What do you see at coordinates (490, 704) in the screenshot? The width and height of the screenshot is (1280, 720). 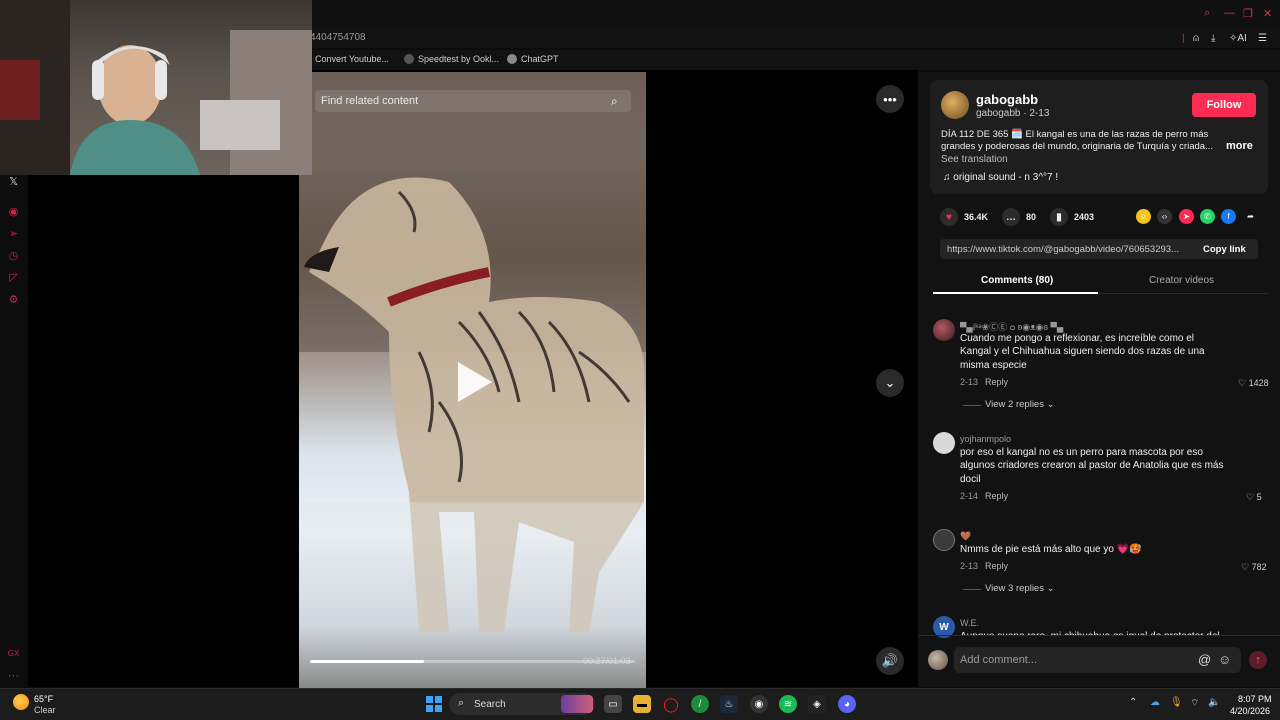 I see `taskbar-search-label: Search` at bounding box center [490, 704].